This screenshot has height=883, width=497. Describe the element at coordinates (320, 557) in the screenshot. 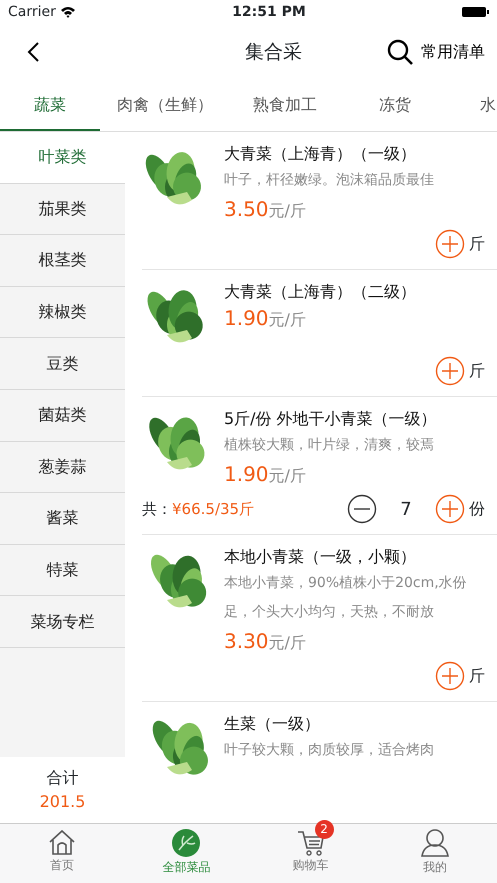

I see `product-name: 本地小青菜（一级，小颗）` at that location.